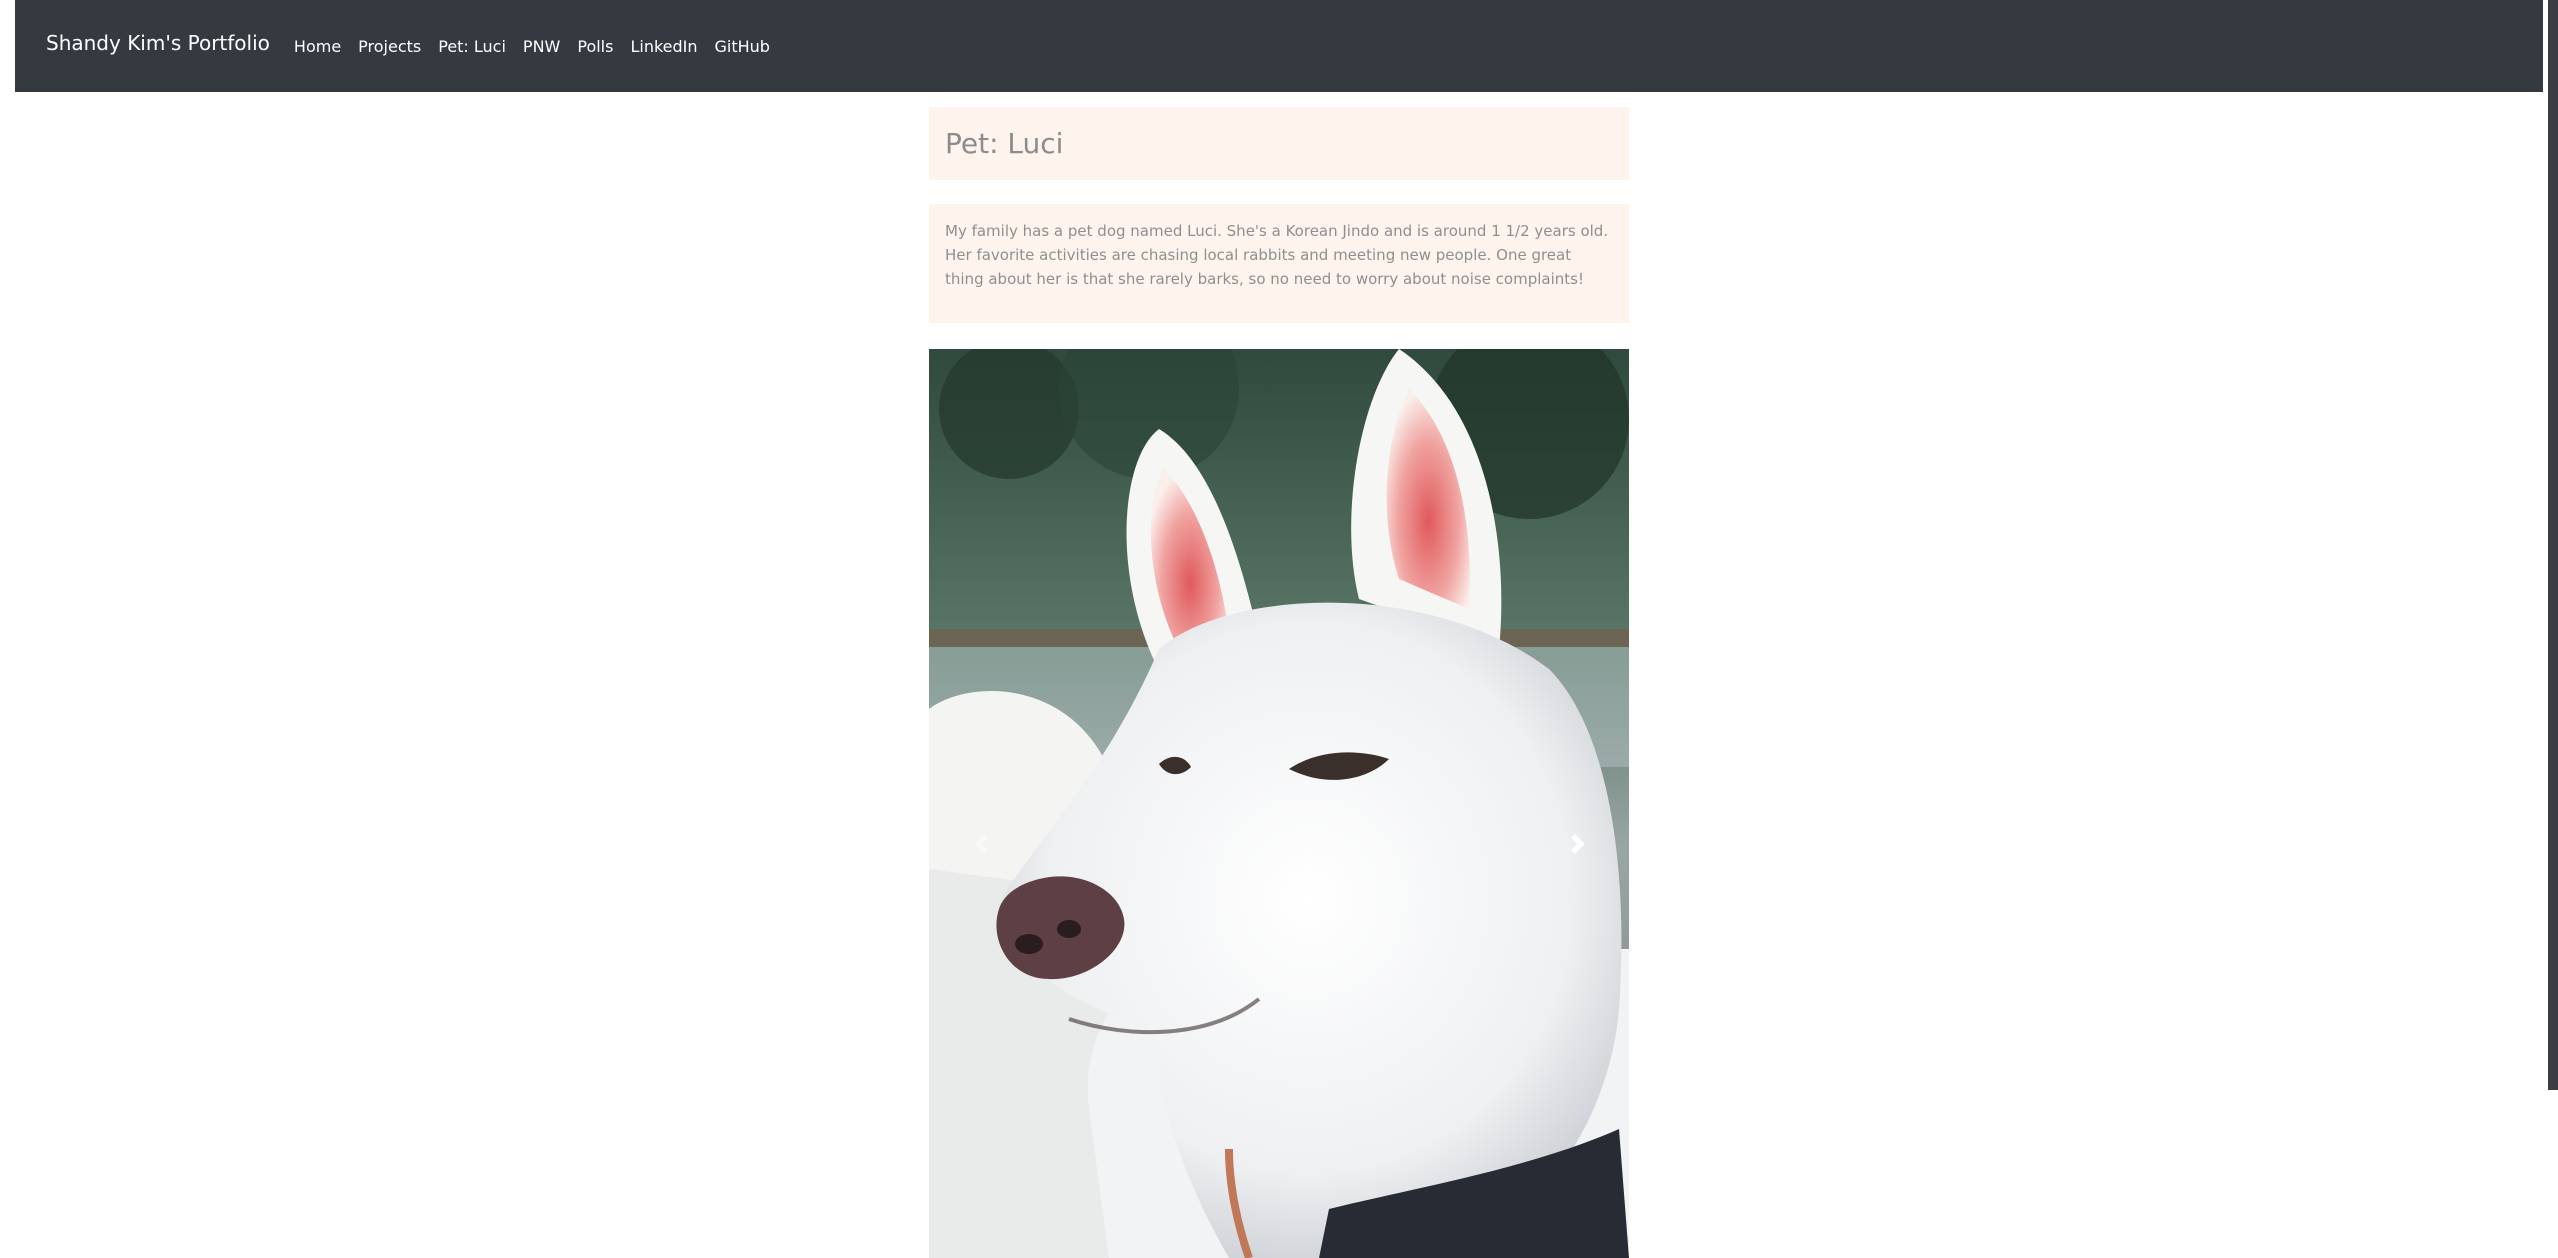 This screenshot has width=2558, height=1258. What do you see at coordinates (663, 46) in the screenshot?
I see `nav-link-linkedin: LinkedIn` at bounding box center [663, 46].